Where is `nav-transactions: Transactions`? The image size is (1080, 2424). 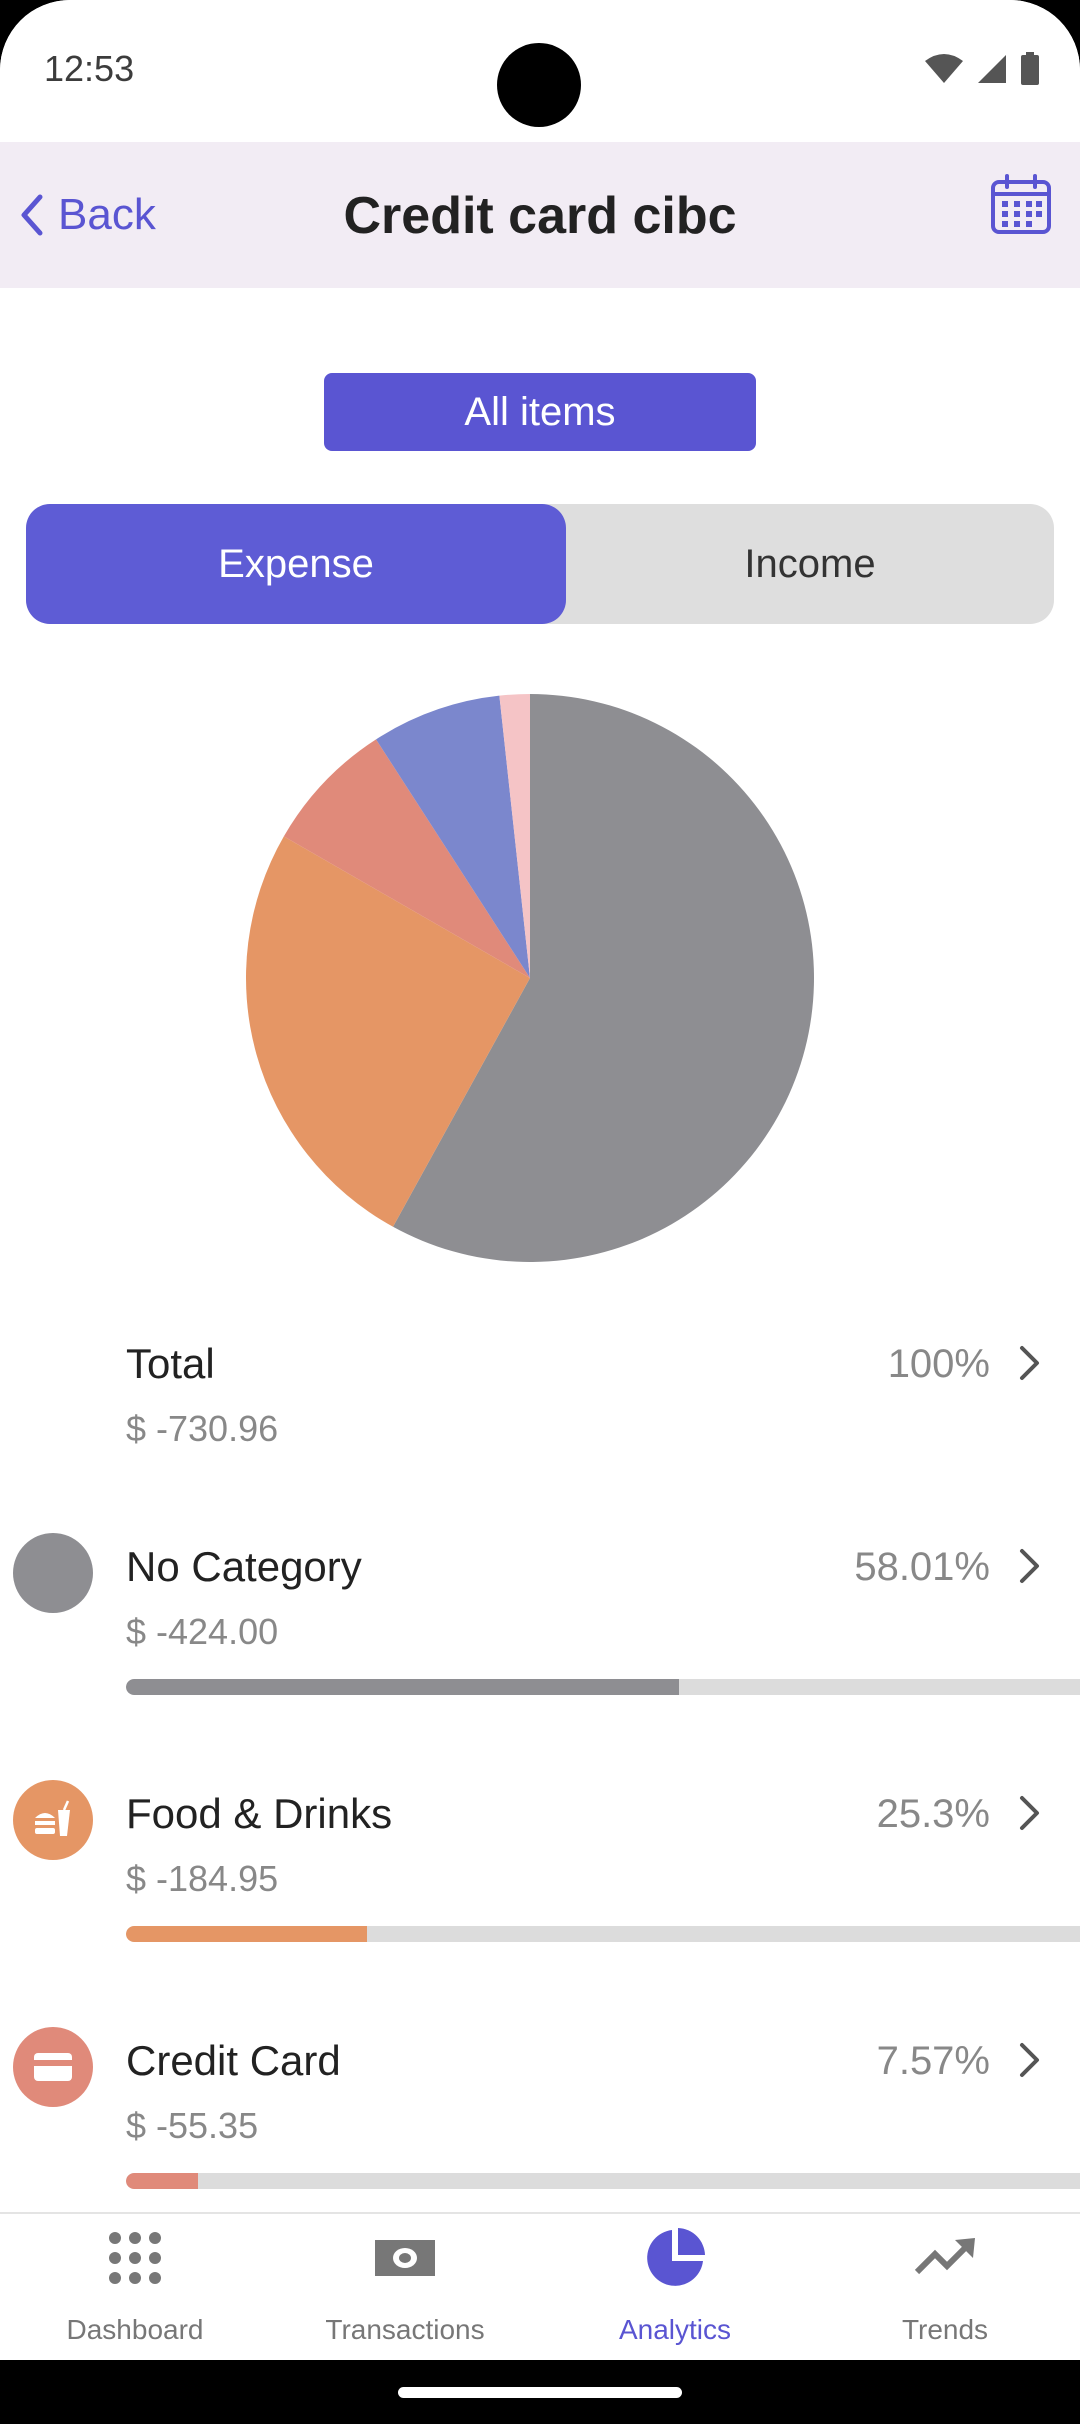
nav-transactions: Transactions is located at coordinates (405, 2287).